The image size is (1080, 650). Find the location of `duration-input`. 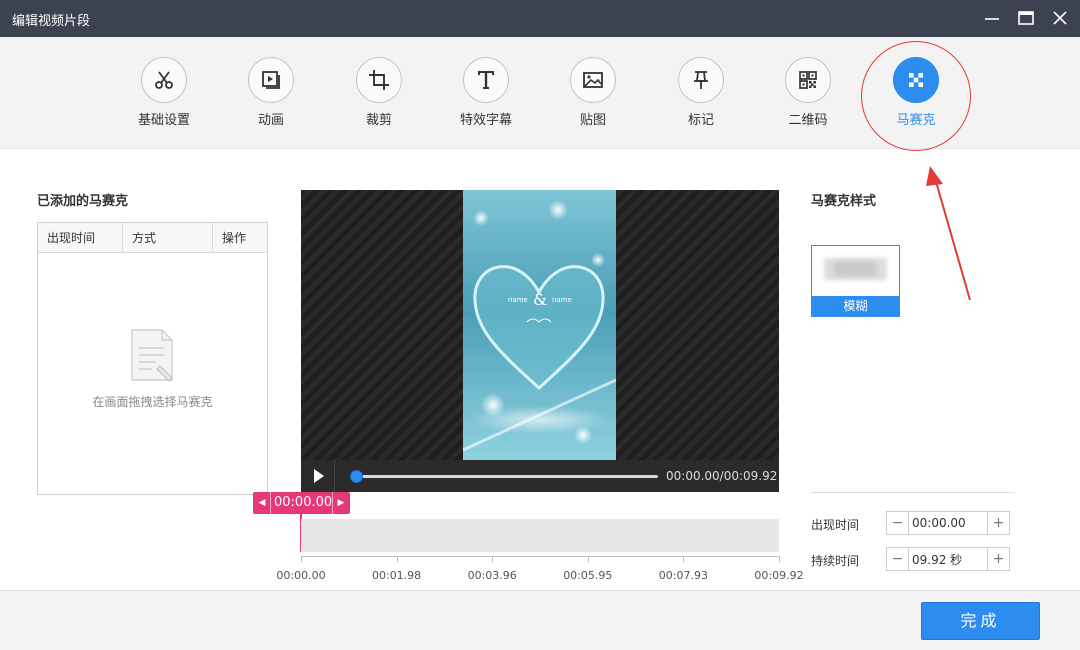

duration-input is located at coordinates (948, 559).